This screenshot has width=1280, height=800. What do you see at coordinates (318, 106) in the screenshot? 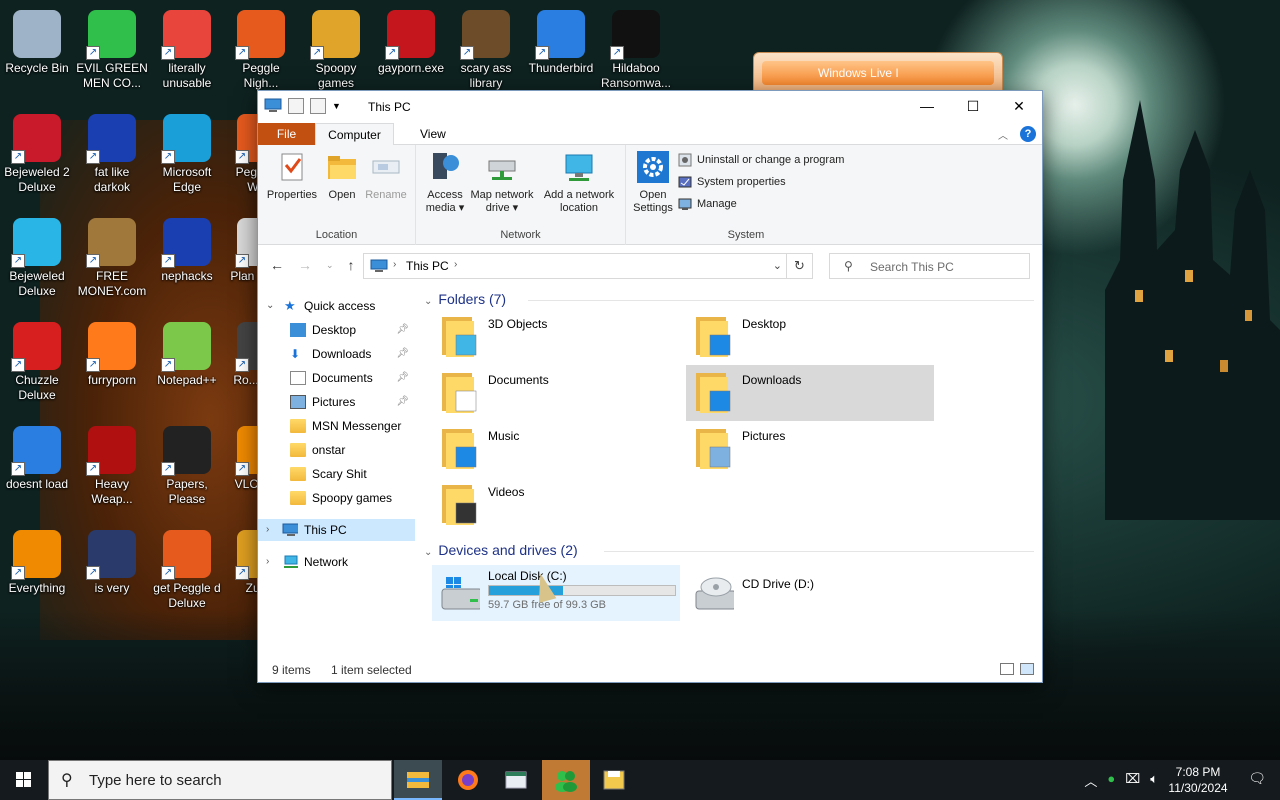
I see `new-folder-quick-icon` at bounding box center [318, 106].